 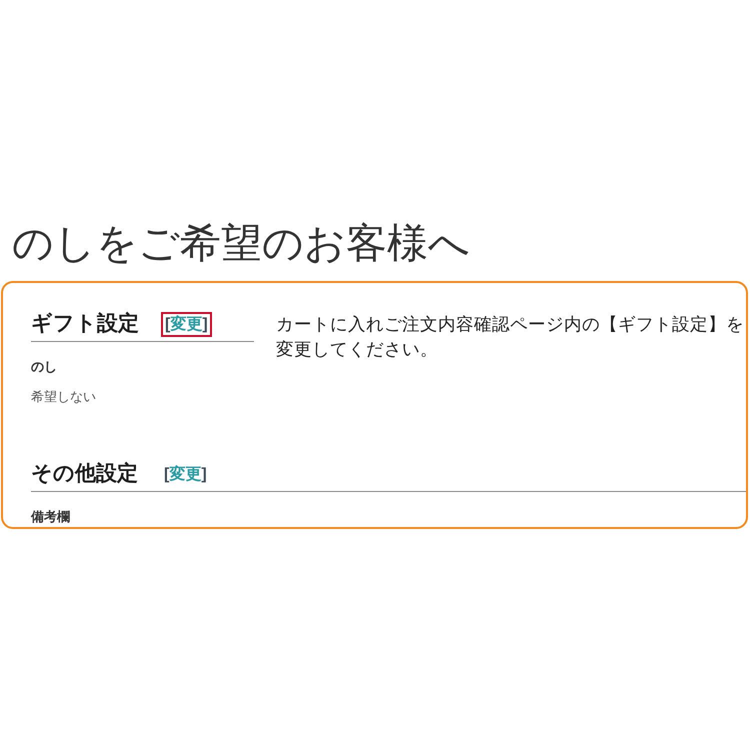 I want to click on instruction-text: カートに入れご注文内容確認ページ内の【ギフト設定】を変更してください。, so click(x=510, y=337).